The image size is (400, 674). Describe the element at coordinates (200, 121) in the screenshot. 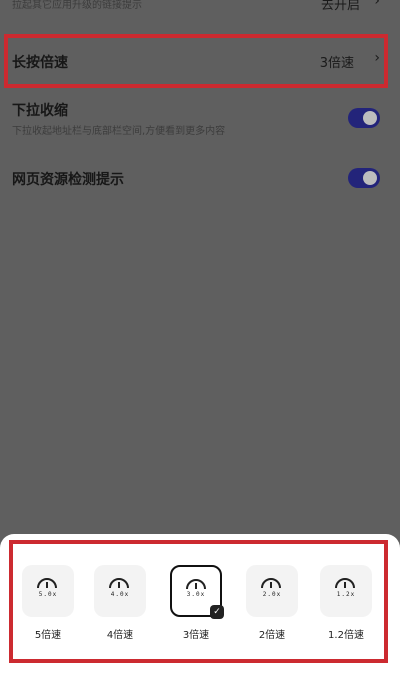

I see `setting-row-pull-down-collapse: 下拉收缩 下拉收起地址栏与底部栏空间,方便看到更多内容` at that location.